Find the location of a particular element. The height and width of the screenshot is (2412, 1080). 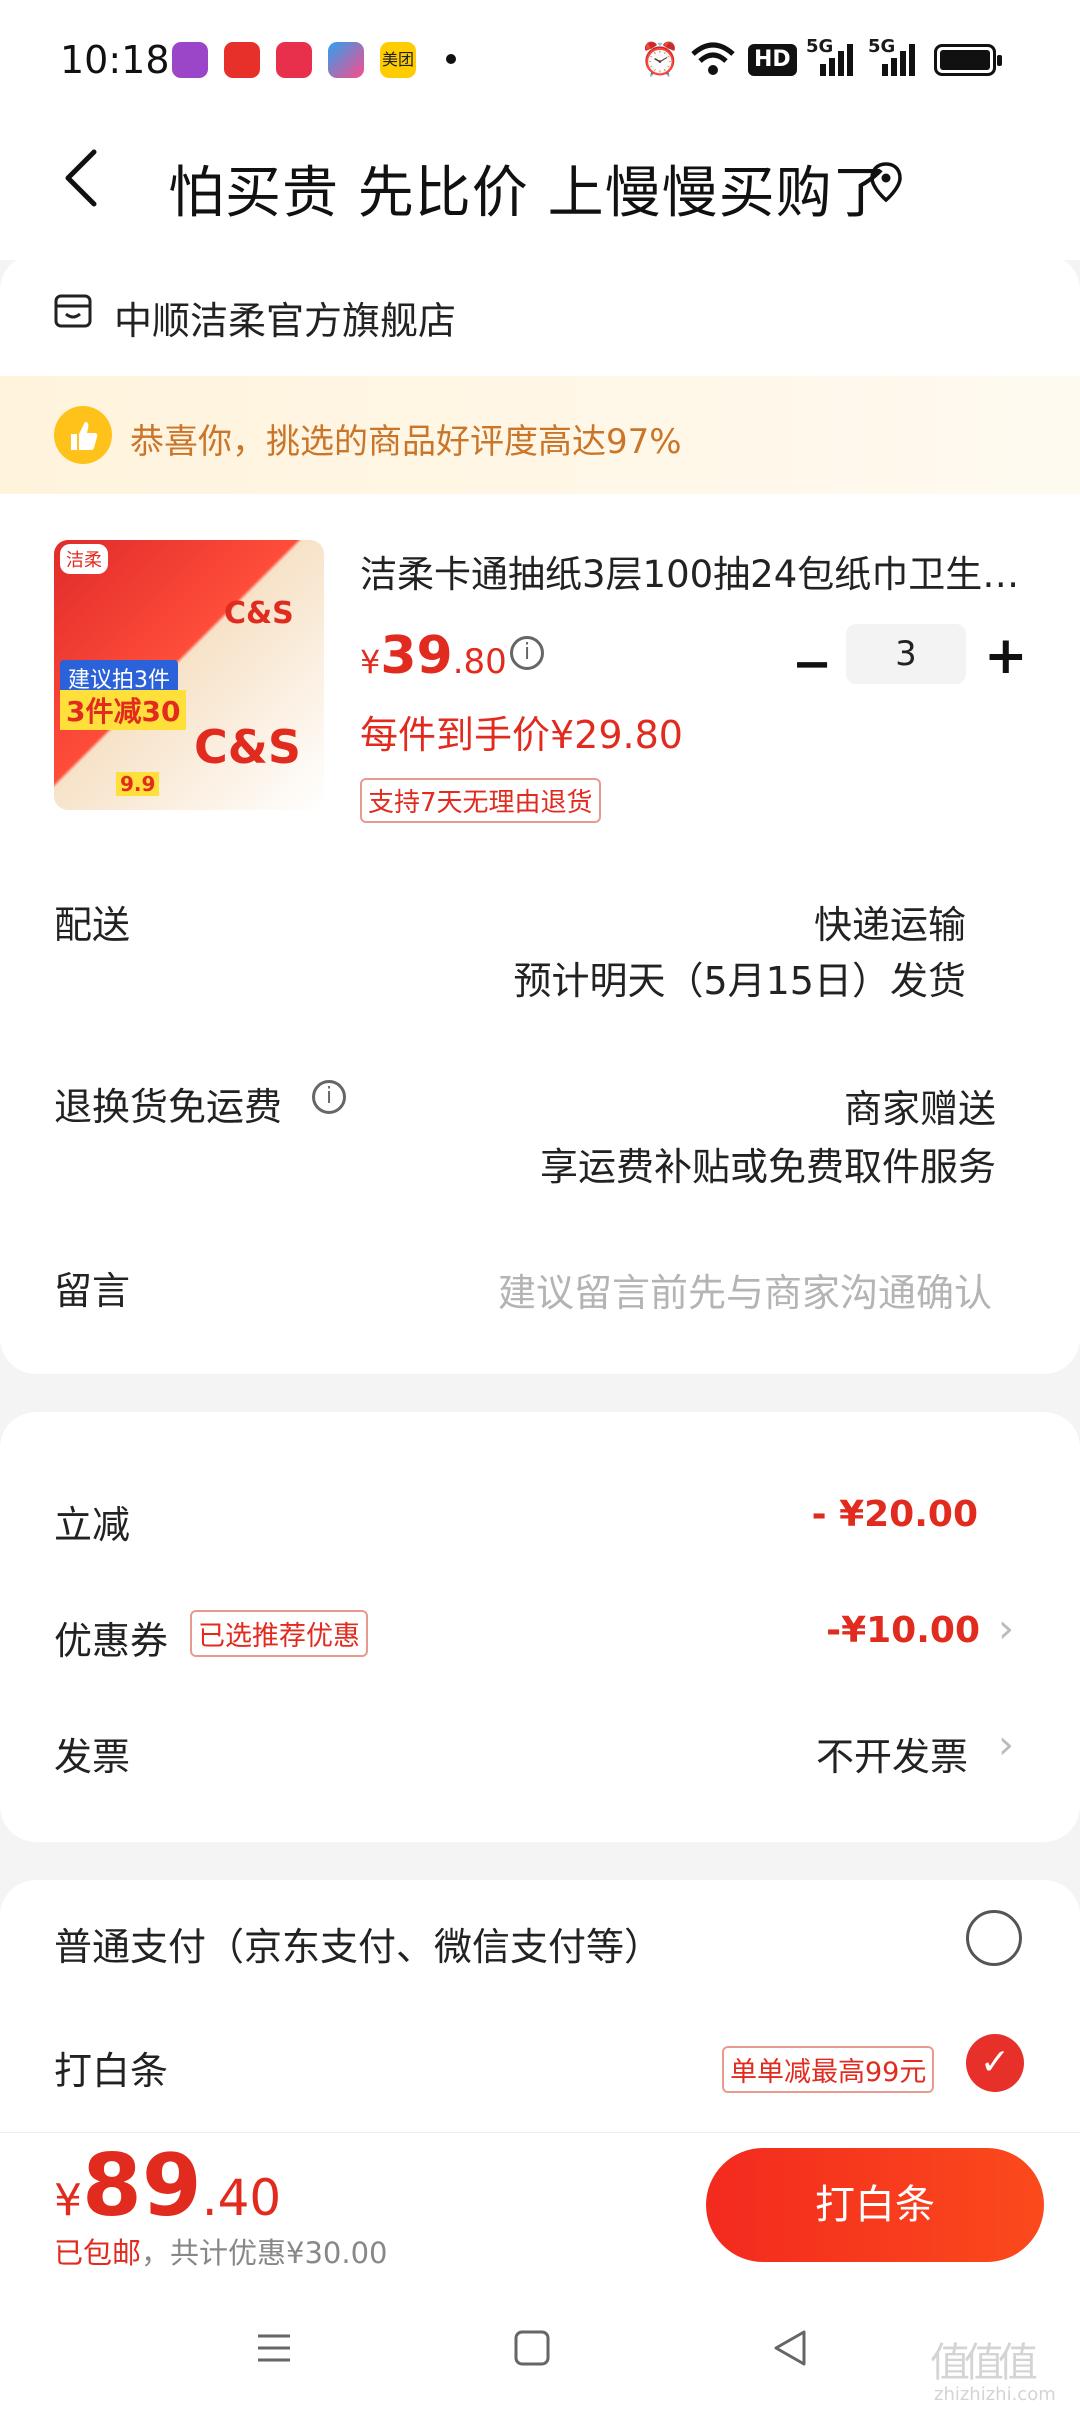

instant-discount-value: - ¥20.00 is located at coordinates (894, 1514).